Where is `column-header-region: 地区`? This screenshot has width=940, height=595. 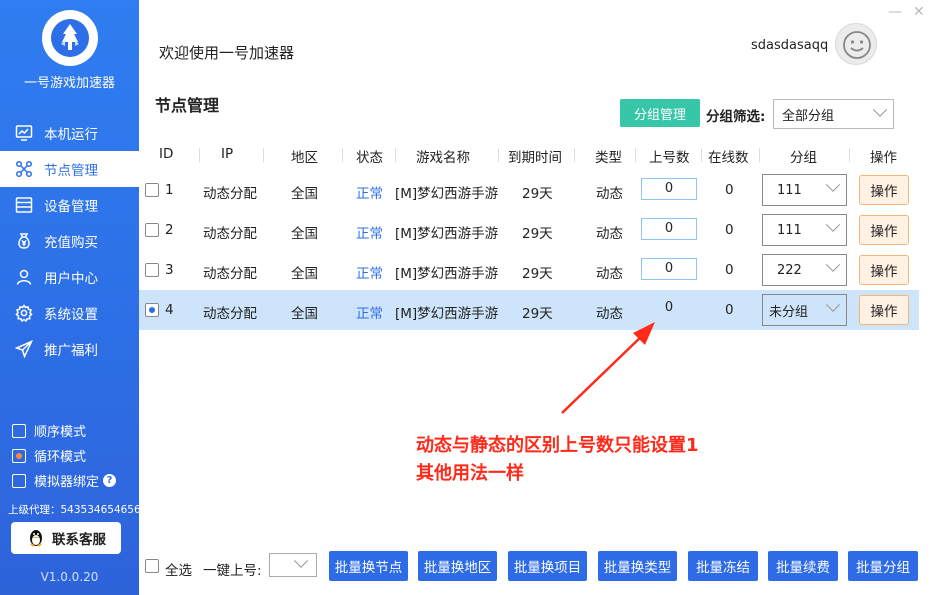 column-header-region: 地区 is located at coordinates (304, 158).